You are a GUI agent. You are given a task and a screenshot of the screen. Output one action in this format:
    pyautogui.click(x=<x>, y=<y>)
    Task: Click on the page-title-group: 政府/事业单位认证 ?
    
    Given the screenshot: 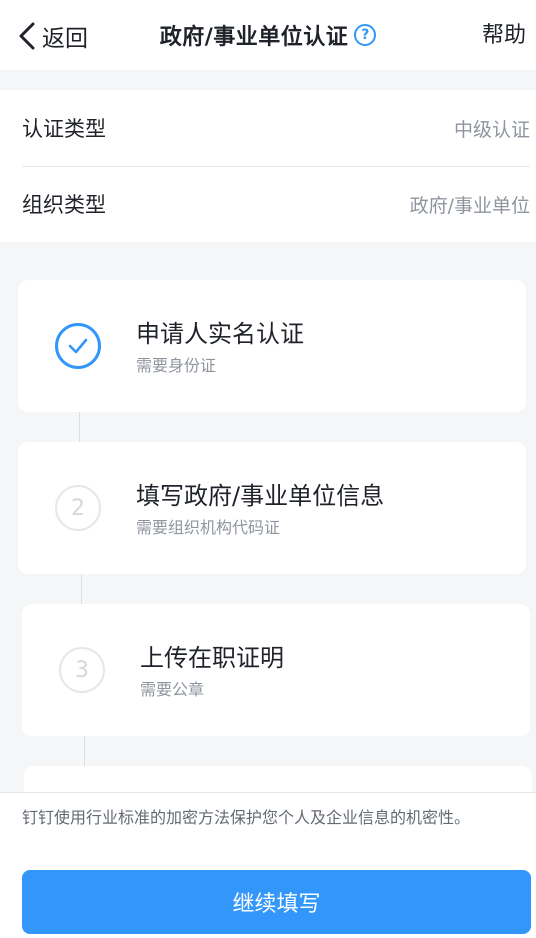 What is the action you would take?
    pyautogui.click(x=268, y=35)
    